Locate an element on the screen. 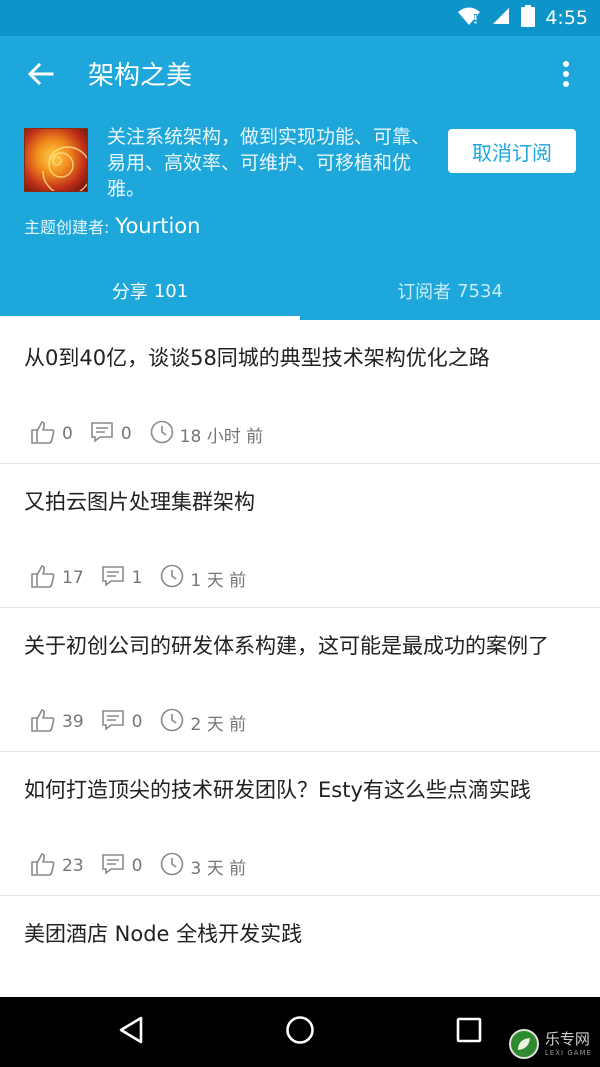  post-time: 1 天 前 is located at coordinates (203, 578).